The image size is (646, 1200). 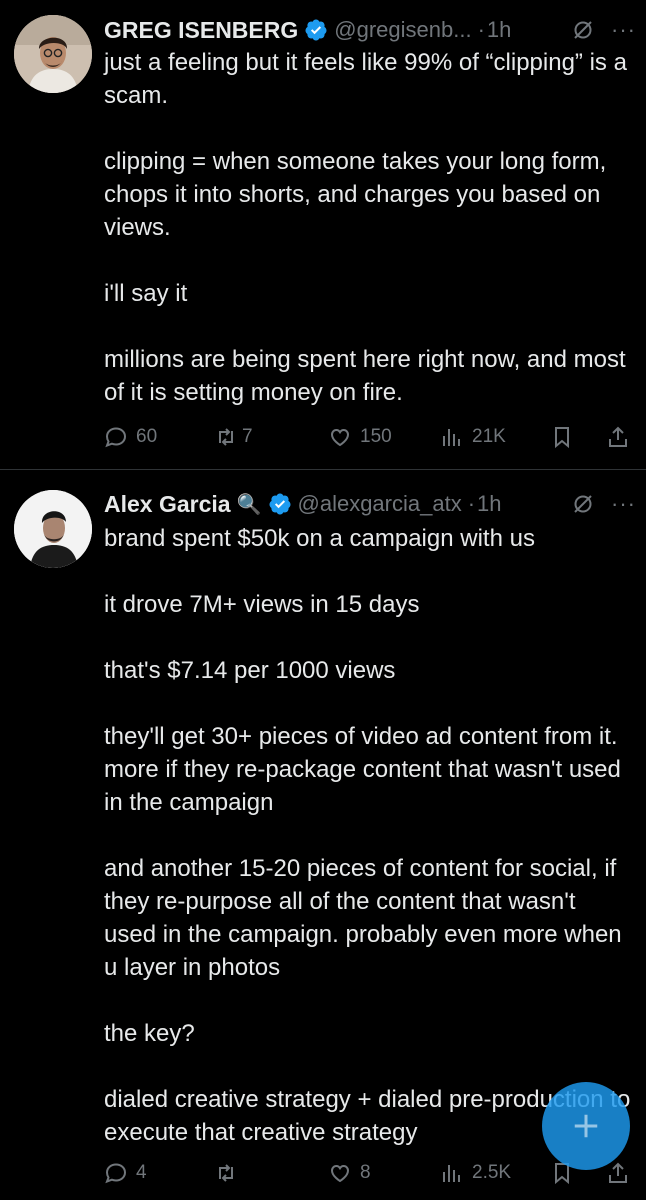 I want to click on post-paragraph: the key?, so click(x=149, y=1033).